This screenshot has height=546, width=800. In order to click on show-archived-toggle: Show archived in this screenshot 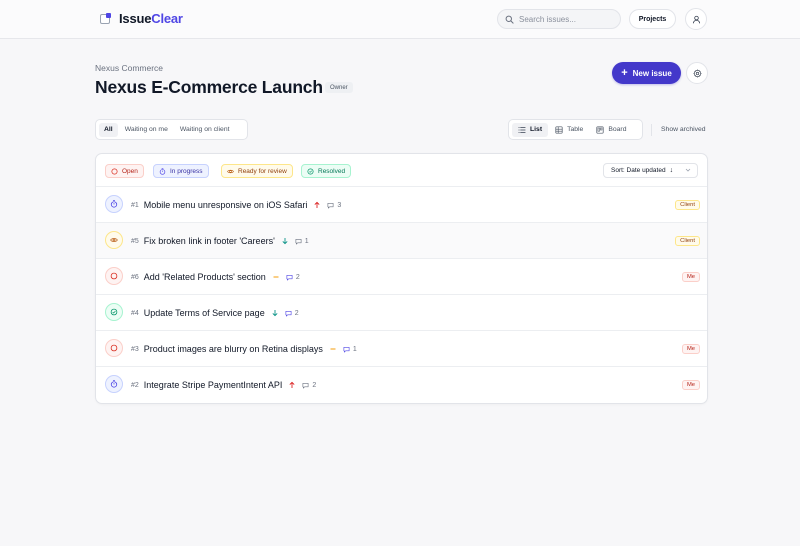, I will do `click(683, 129)`.